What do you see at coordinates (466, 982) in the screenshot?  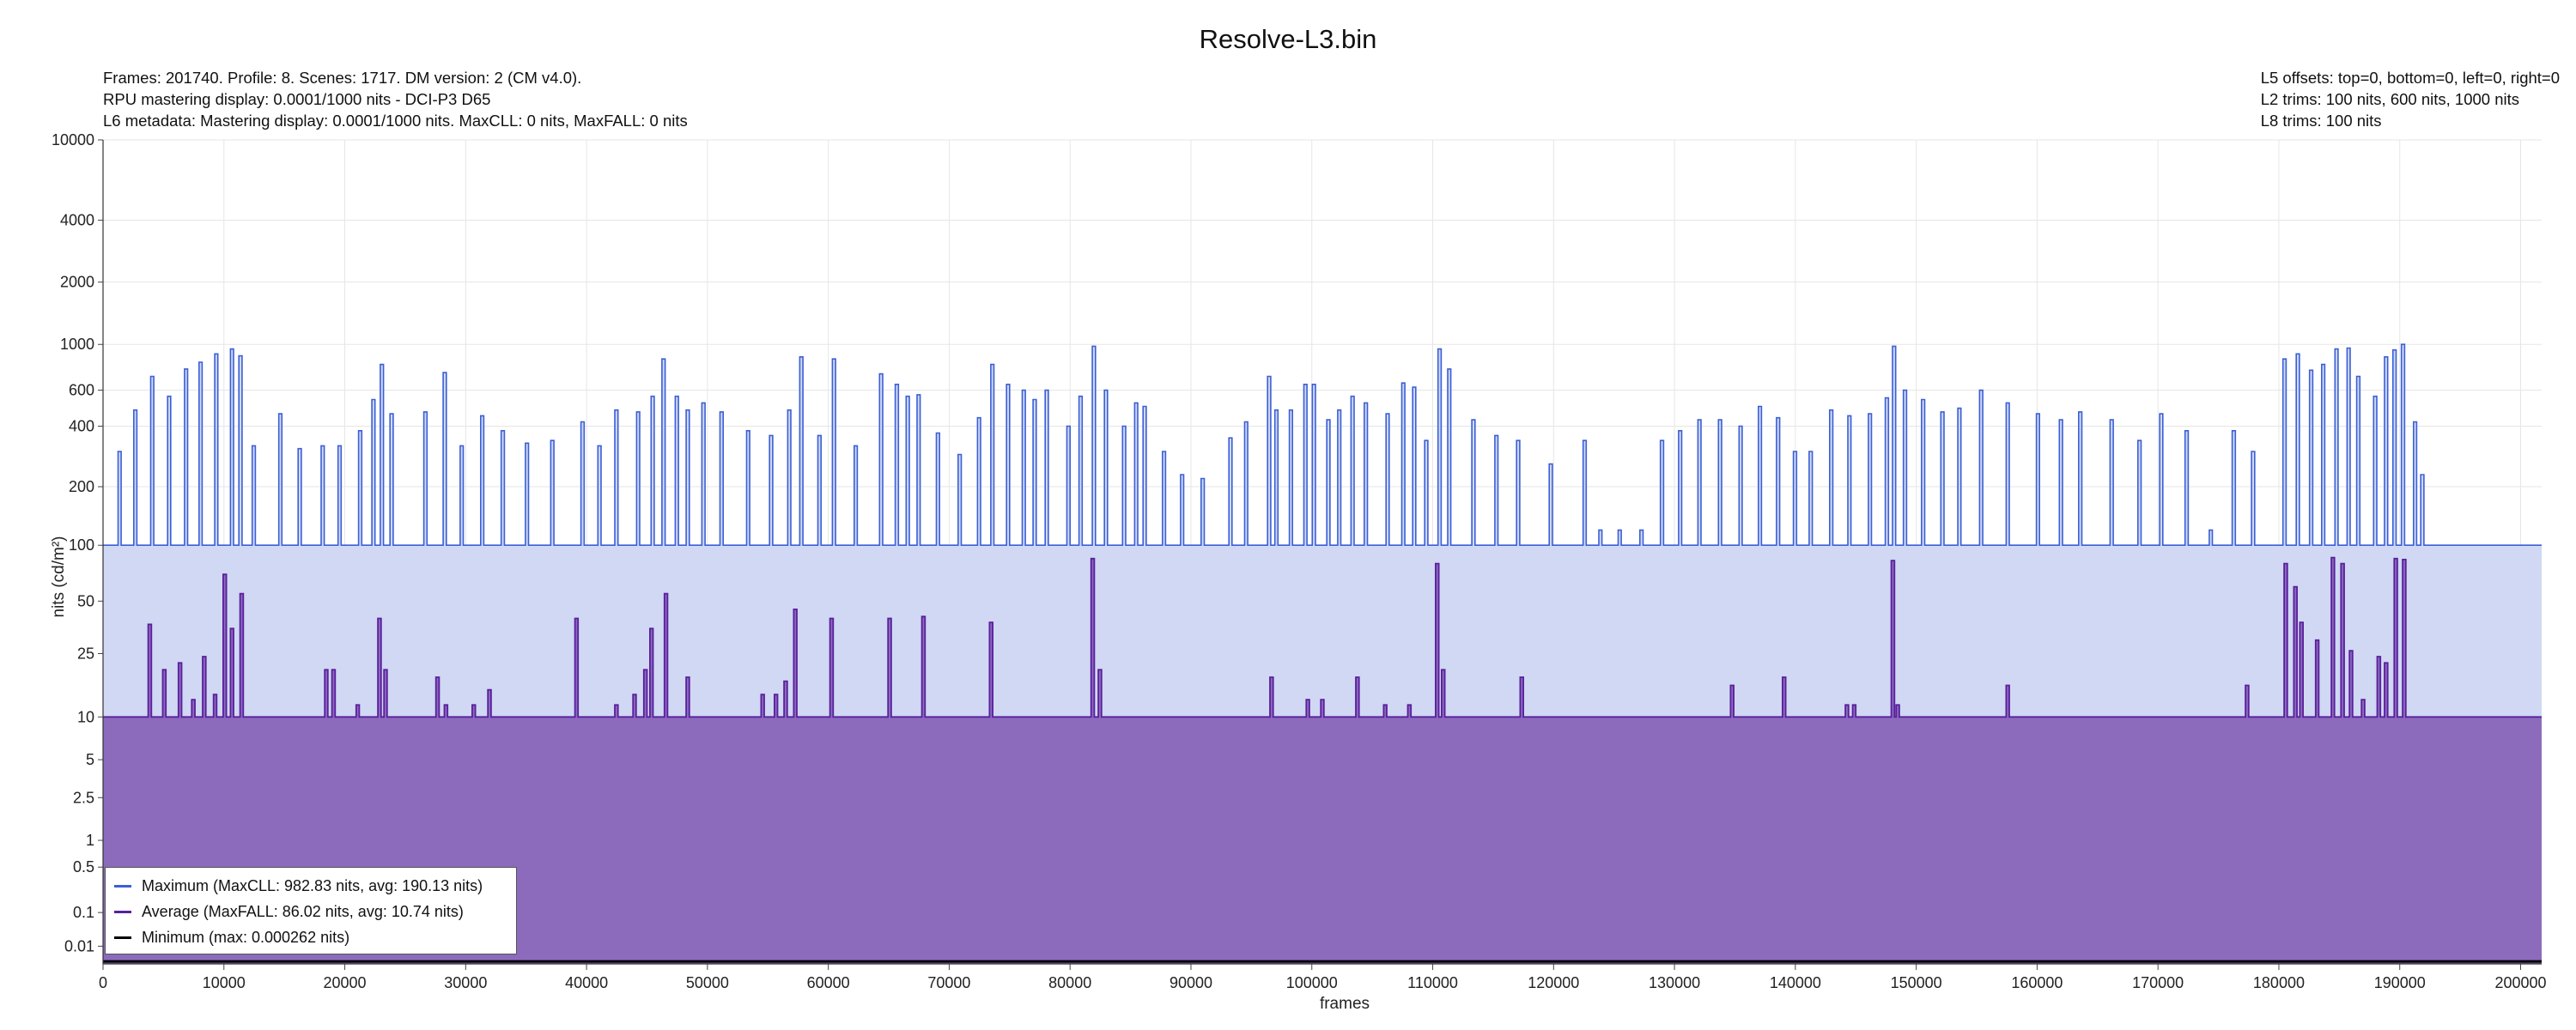 I see `x-tick-label: 30000` at bounding box center [466, 982].